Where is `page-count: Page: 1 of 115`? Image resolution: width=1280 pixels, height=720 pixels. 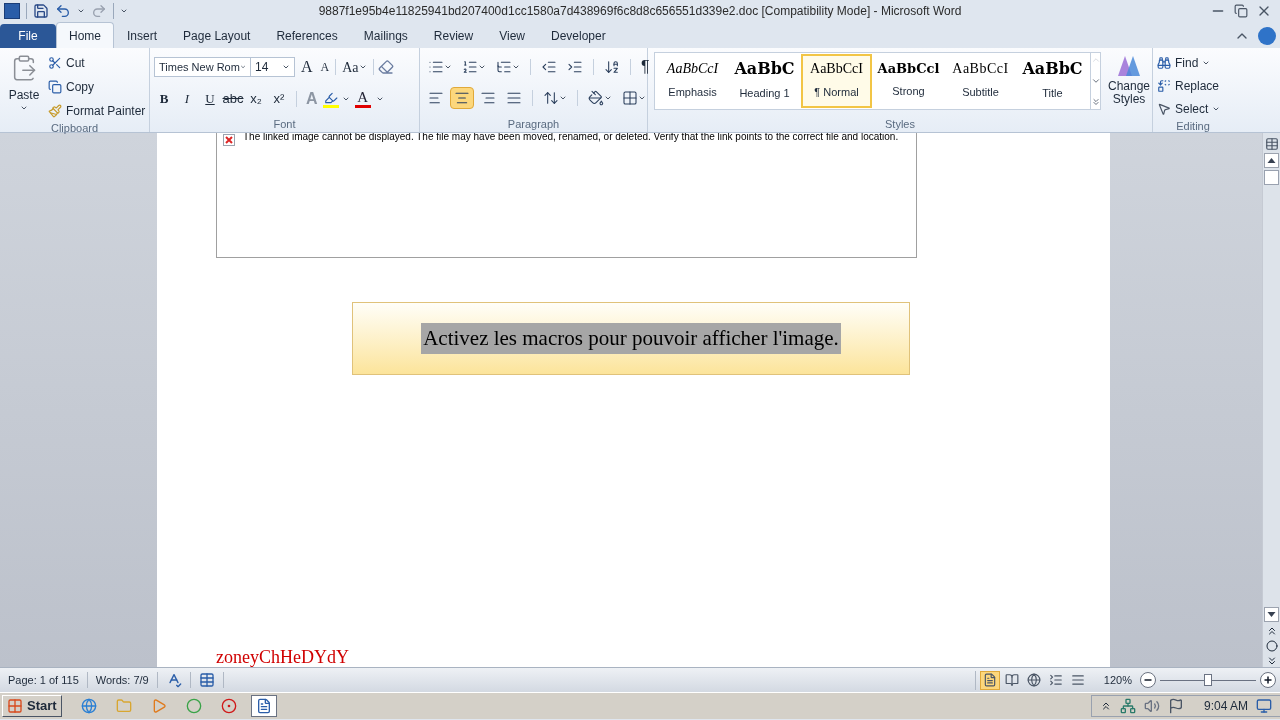 page-count: Page: 1 of 115 is located at coordinates (44, 680).